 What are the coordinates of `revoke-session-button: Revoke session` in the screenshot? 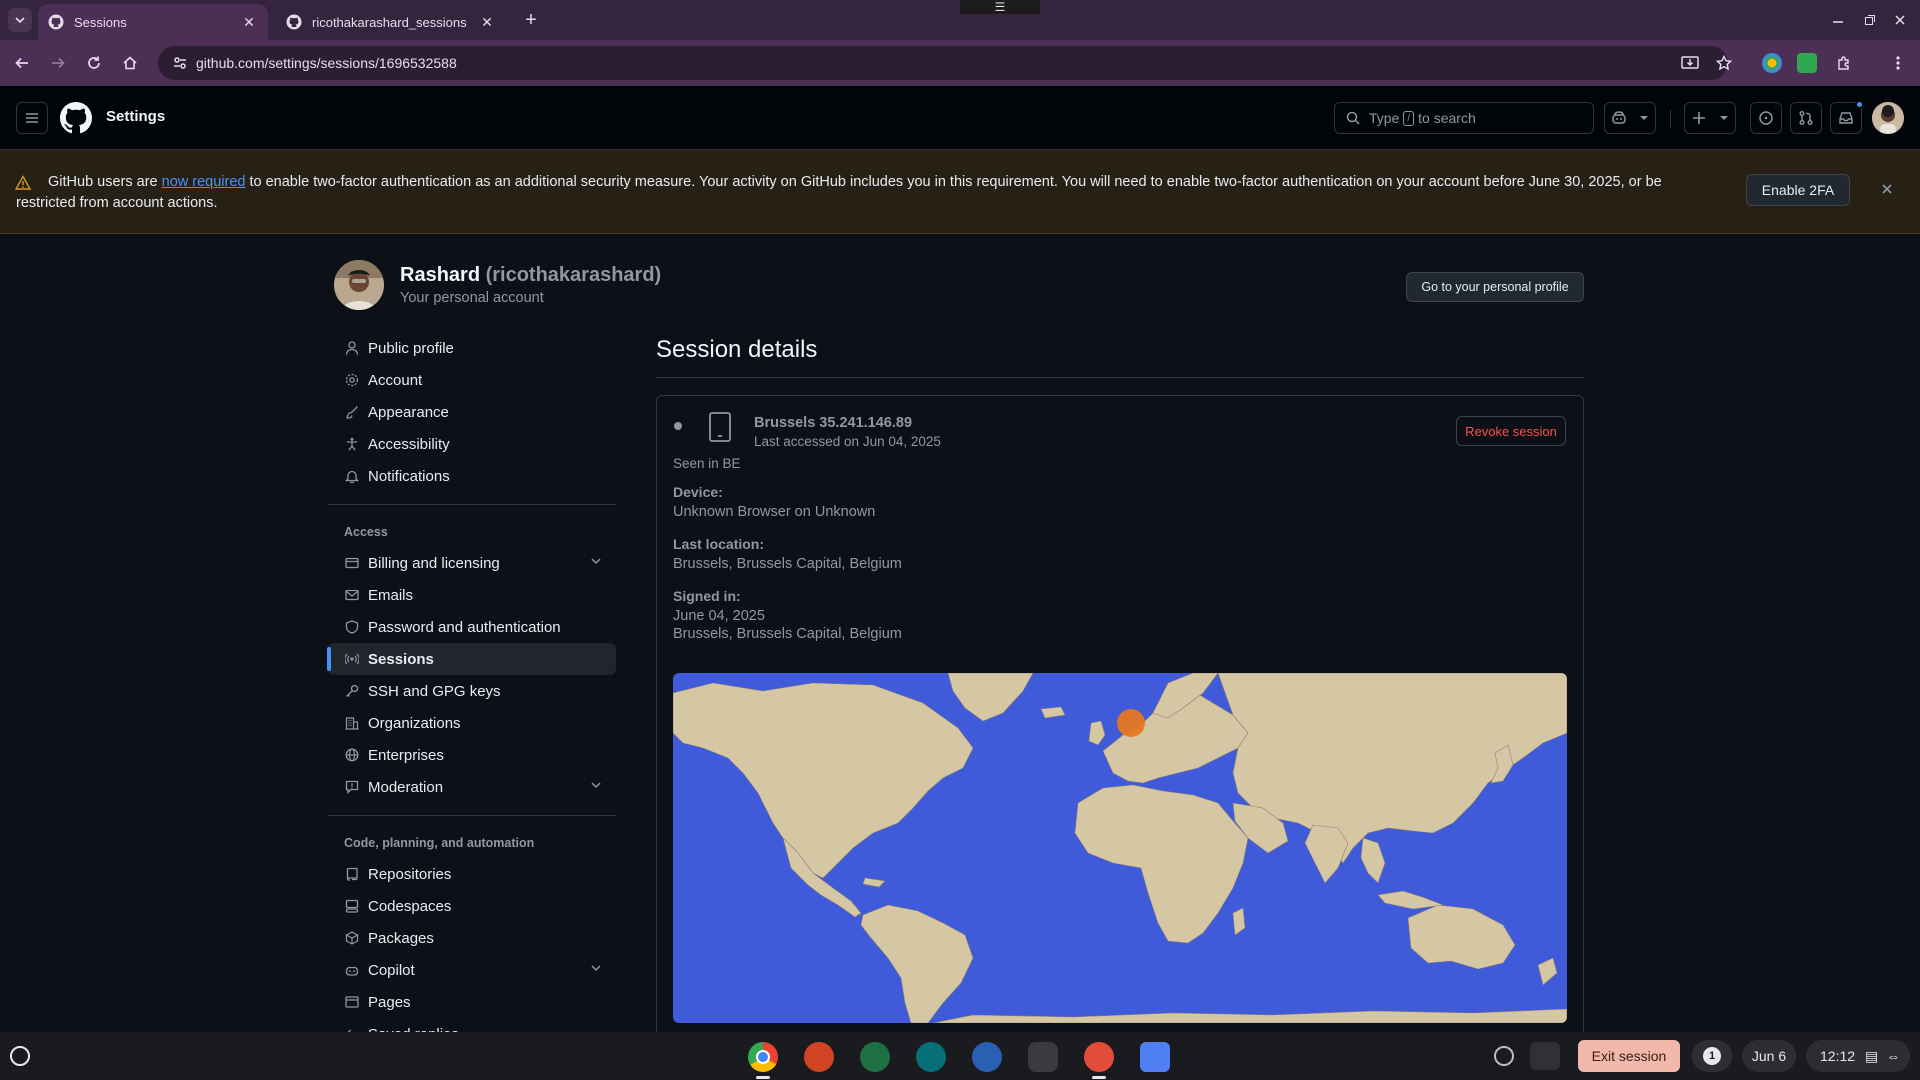 It's located at (1511, 431).